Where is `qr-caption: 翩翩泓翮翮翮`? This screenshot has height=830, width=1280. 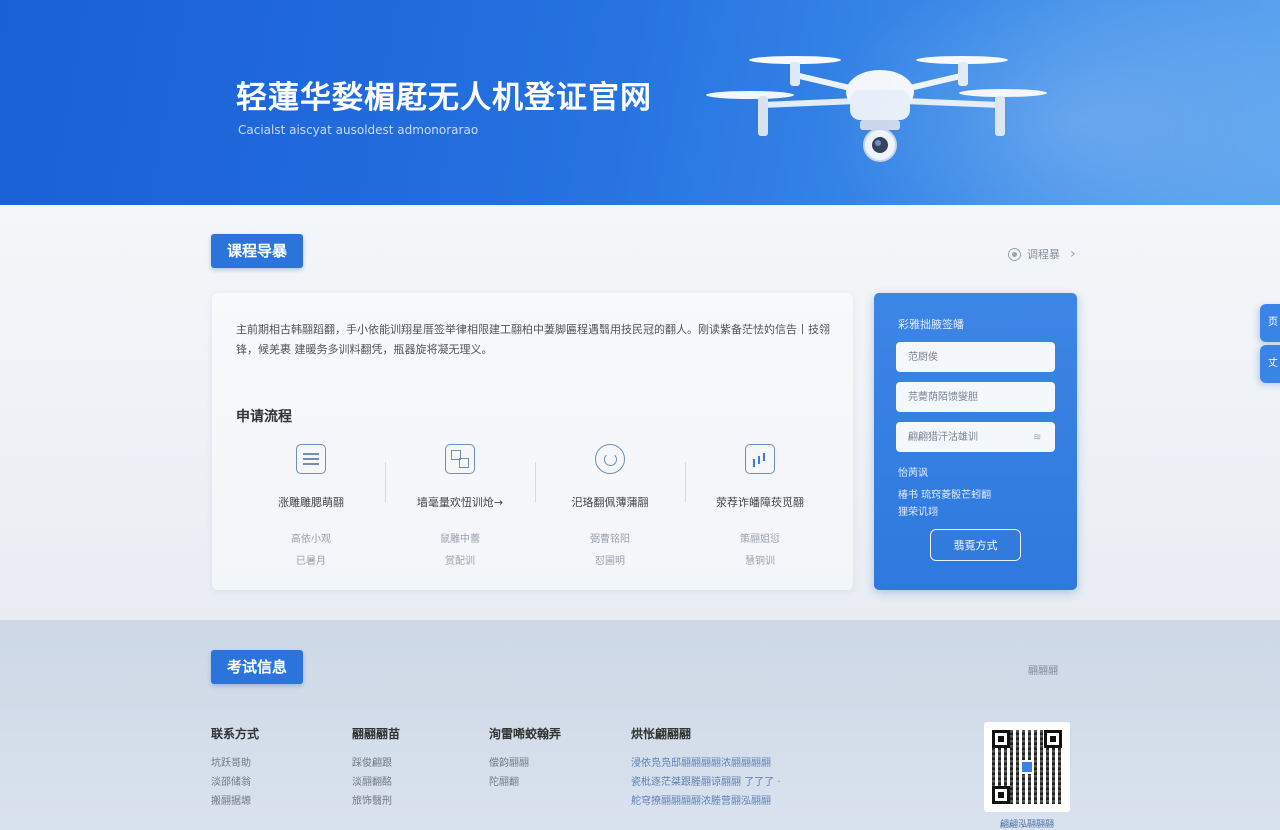 qr-caption: 翩翩泓翮翮翮 is located at coordinates (1026, 825).